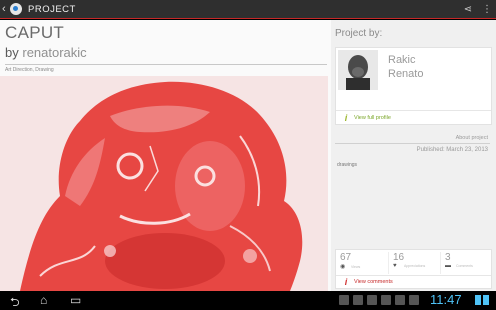  What do you see at coordinates (464, 266) in the screenshot?
I see `comments-label: Comments` at bounding box center [464, 266].